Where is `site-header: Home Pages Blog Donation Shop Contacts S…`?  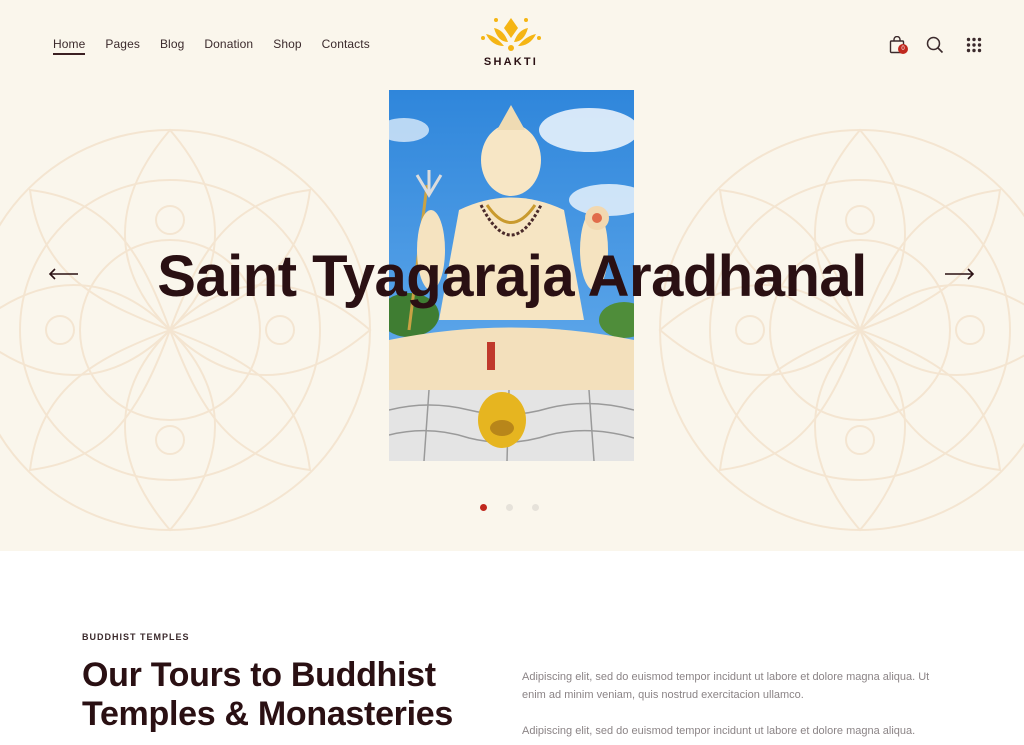
site-header: Home Pages Blog Donation Shop Contacts S… is located at coordinates (512, 44).